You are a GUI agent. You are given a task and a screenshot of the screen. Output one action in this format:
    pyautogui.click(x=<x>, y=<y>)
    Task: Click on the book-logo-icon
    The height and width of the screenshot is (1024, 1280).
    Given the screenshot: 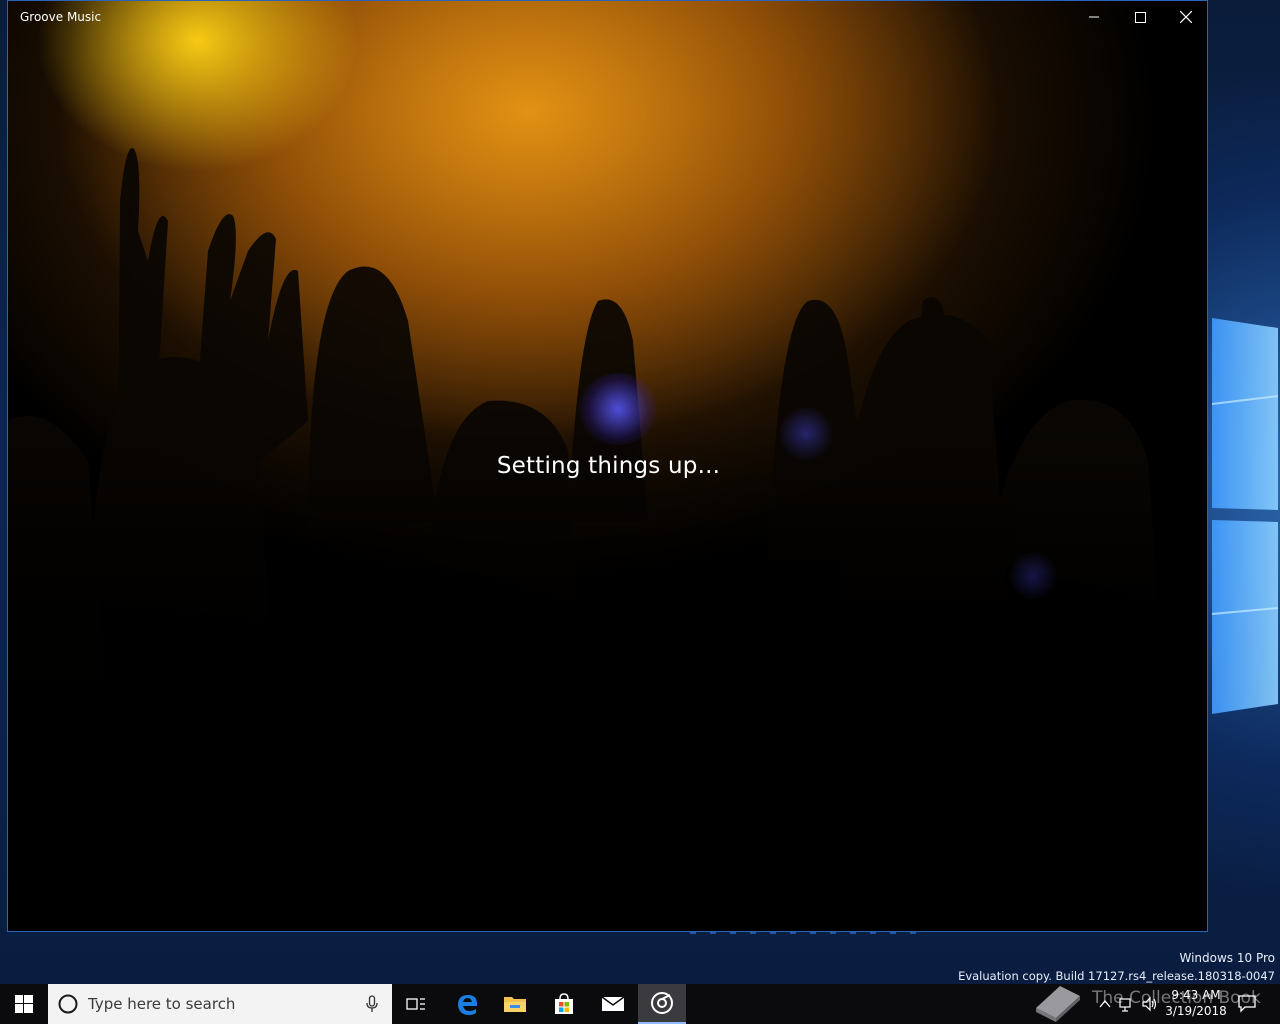 What is the action you would take?
    pyautogui.click(x=1058, y=1004)
    